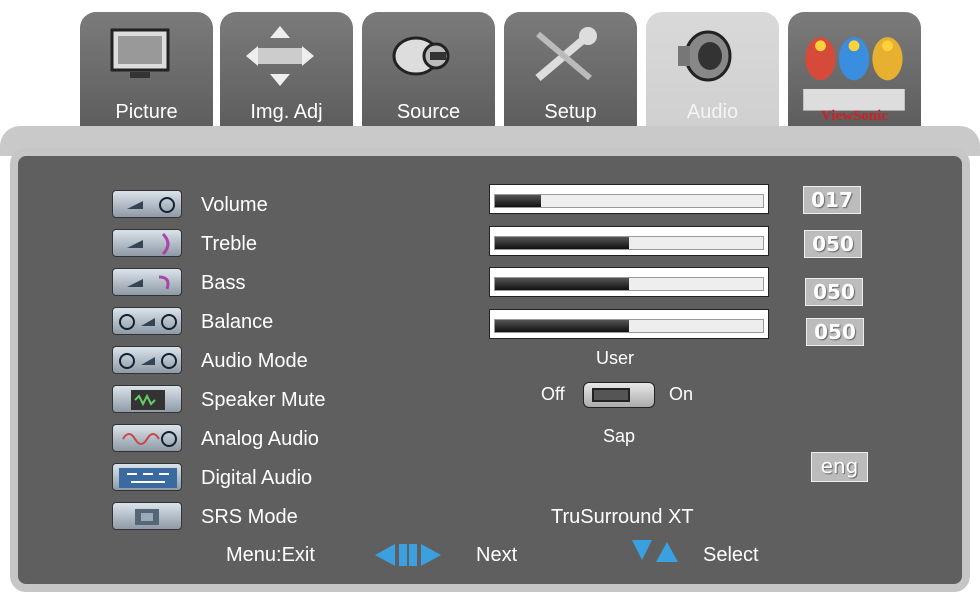 The height and width of the screenshot is (608, 980). What do you see at coordinates (147, 282) in the screenshot?
I see `bass-icon` at bounding box center [147, 282].